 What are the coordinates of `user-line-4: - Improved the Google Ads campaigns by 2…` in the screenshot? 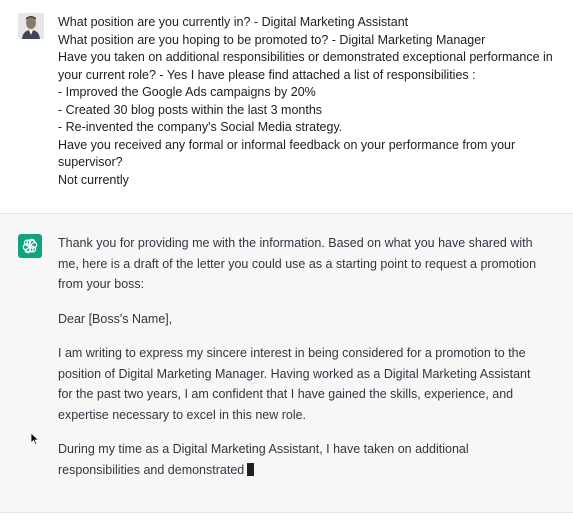 It's located at (187, 92).